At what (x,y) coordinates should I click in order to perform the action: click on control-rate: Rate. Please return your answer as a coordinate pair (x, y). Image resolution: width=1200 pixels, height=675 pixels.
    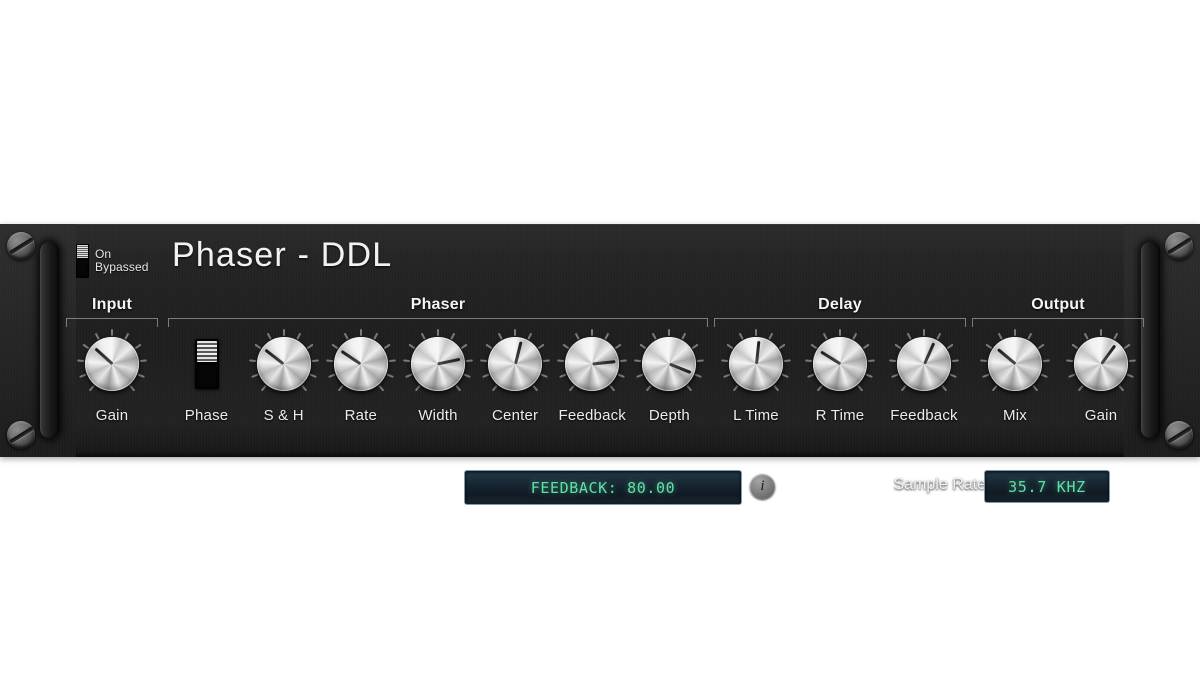
    Looking at the image, I should click on (360, 376).